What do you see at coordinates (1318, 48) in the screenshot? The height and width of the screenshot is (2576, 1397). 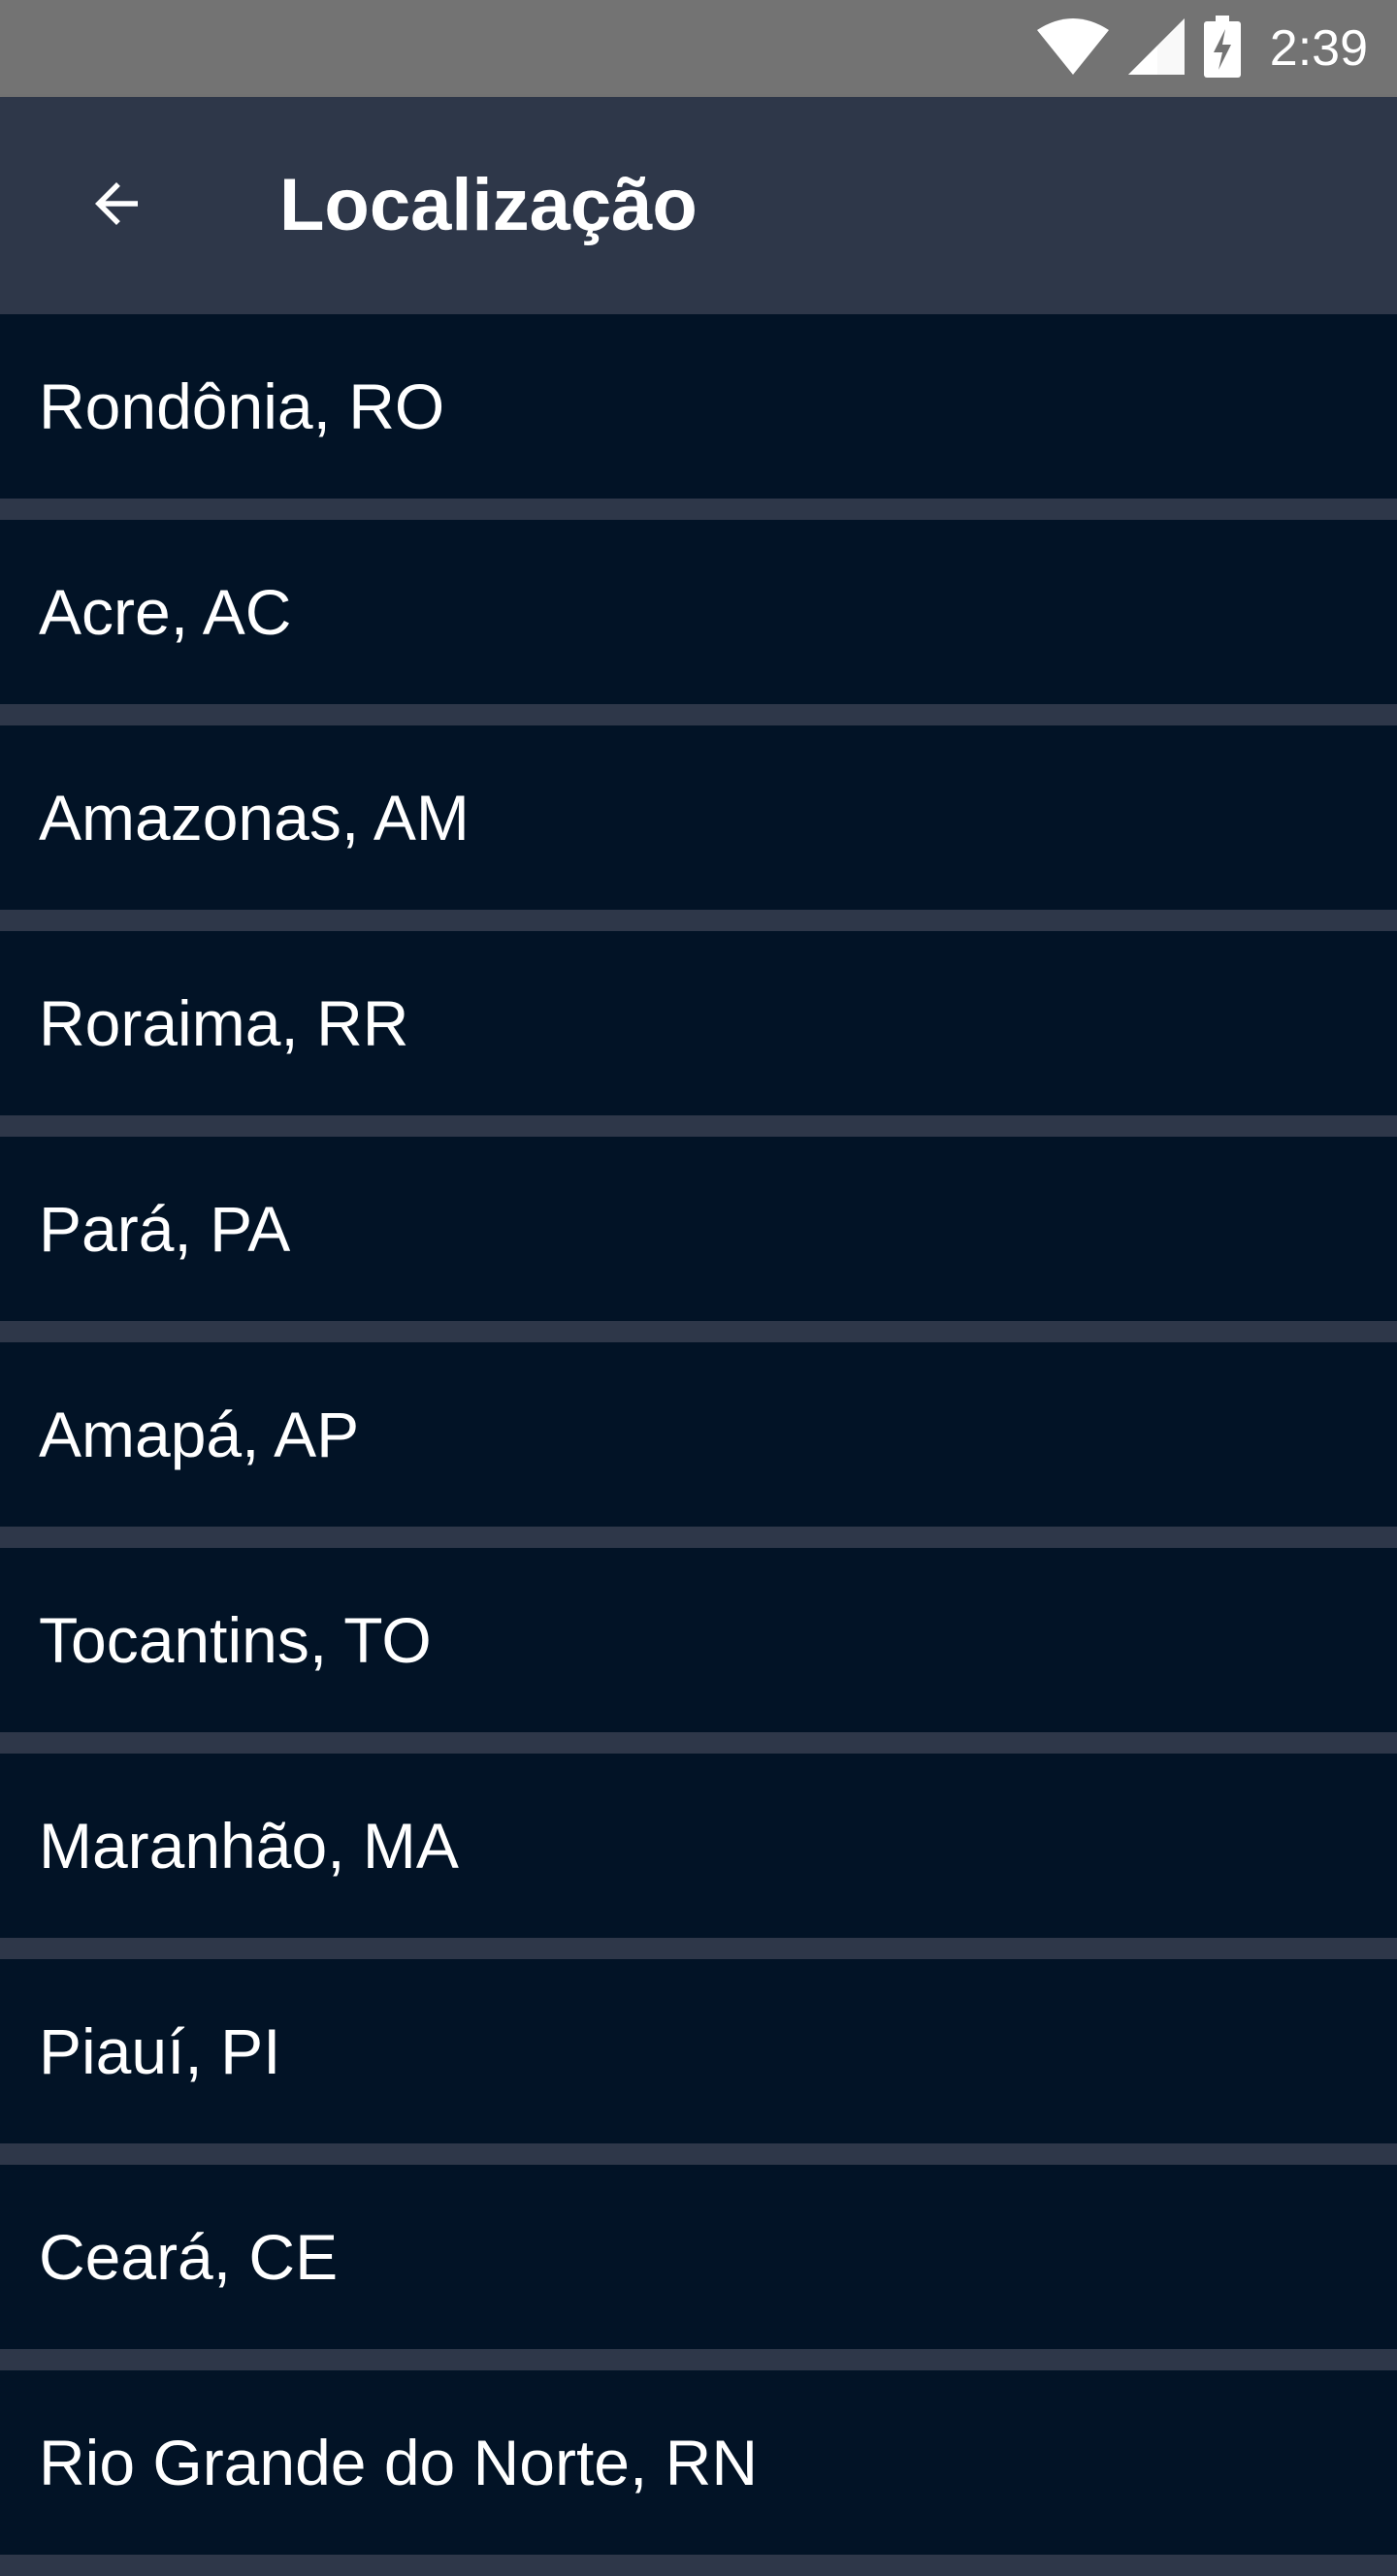 I see `status-time: 2:39` at bounding box center [1318, 48].